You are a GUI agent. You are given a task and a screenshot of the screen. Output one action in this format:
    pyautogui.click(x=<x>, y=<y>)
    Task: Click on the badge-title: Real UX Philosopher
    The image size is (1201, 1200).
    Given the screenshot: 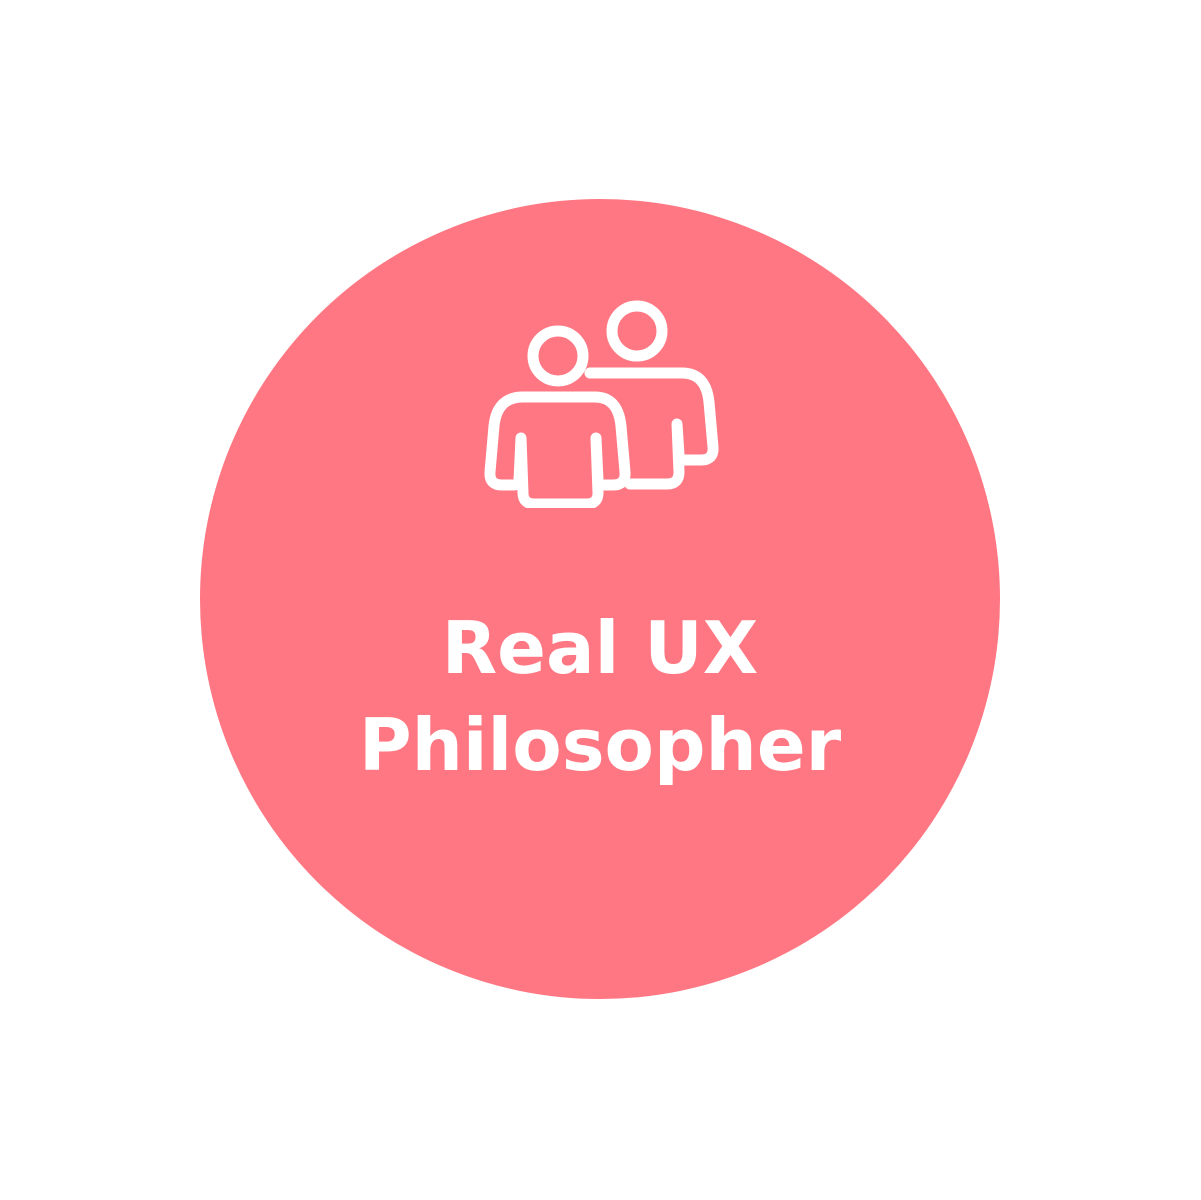 What is the action you would take?
    pyautogui.click(x=600, y=697)
    